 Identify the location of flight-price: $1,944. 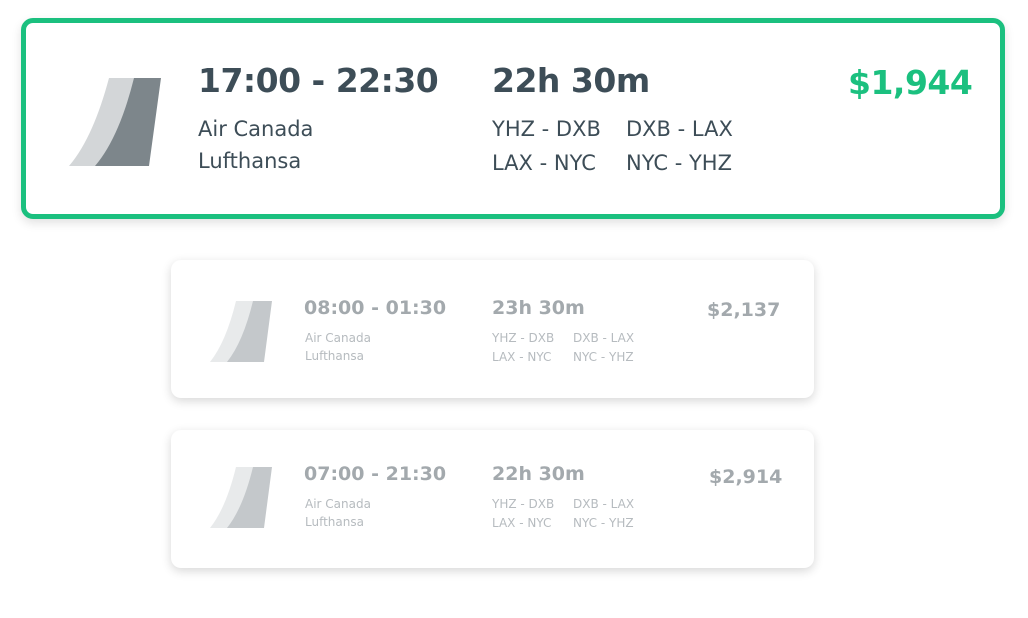
(910, 82).